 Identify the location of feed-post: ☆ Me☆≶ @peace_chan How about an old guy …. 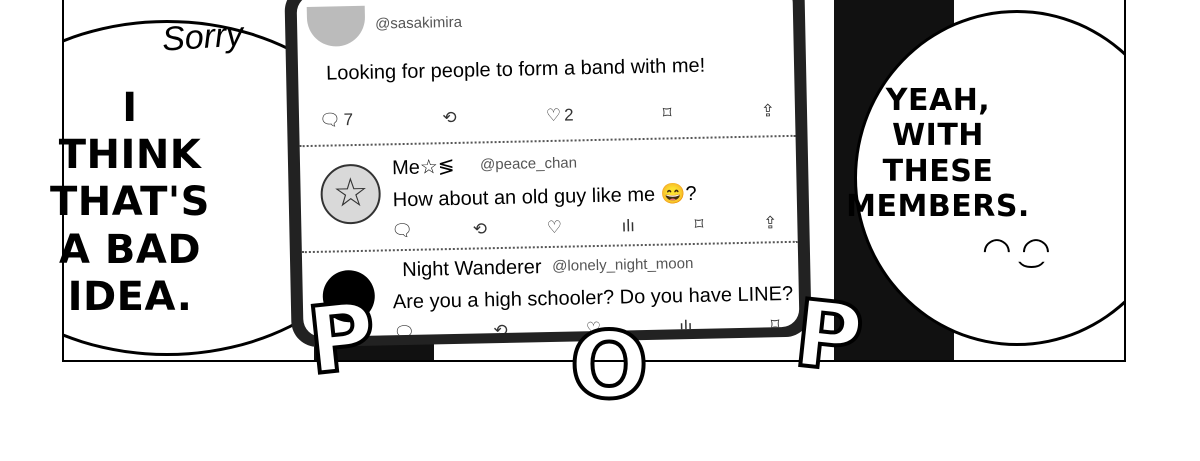
(548, 195).